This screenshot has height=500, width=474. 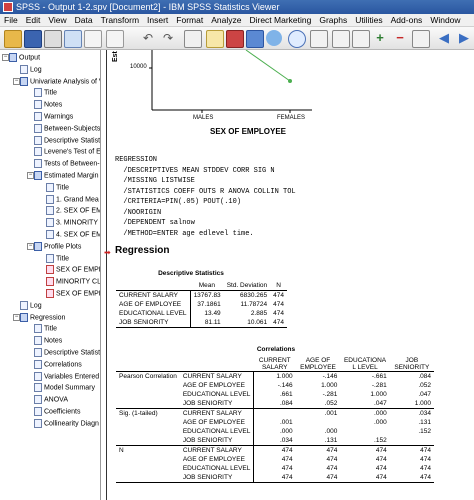 I want to click on expand-icon: +, so click(x=380, y=38).